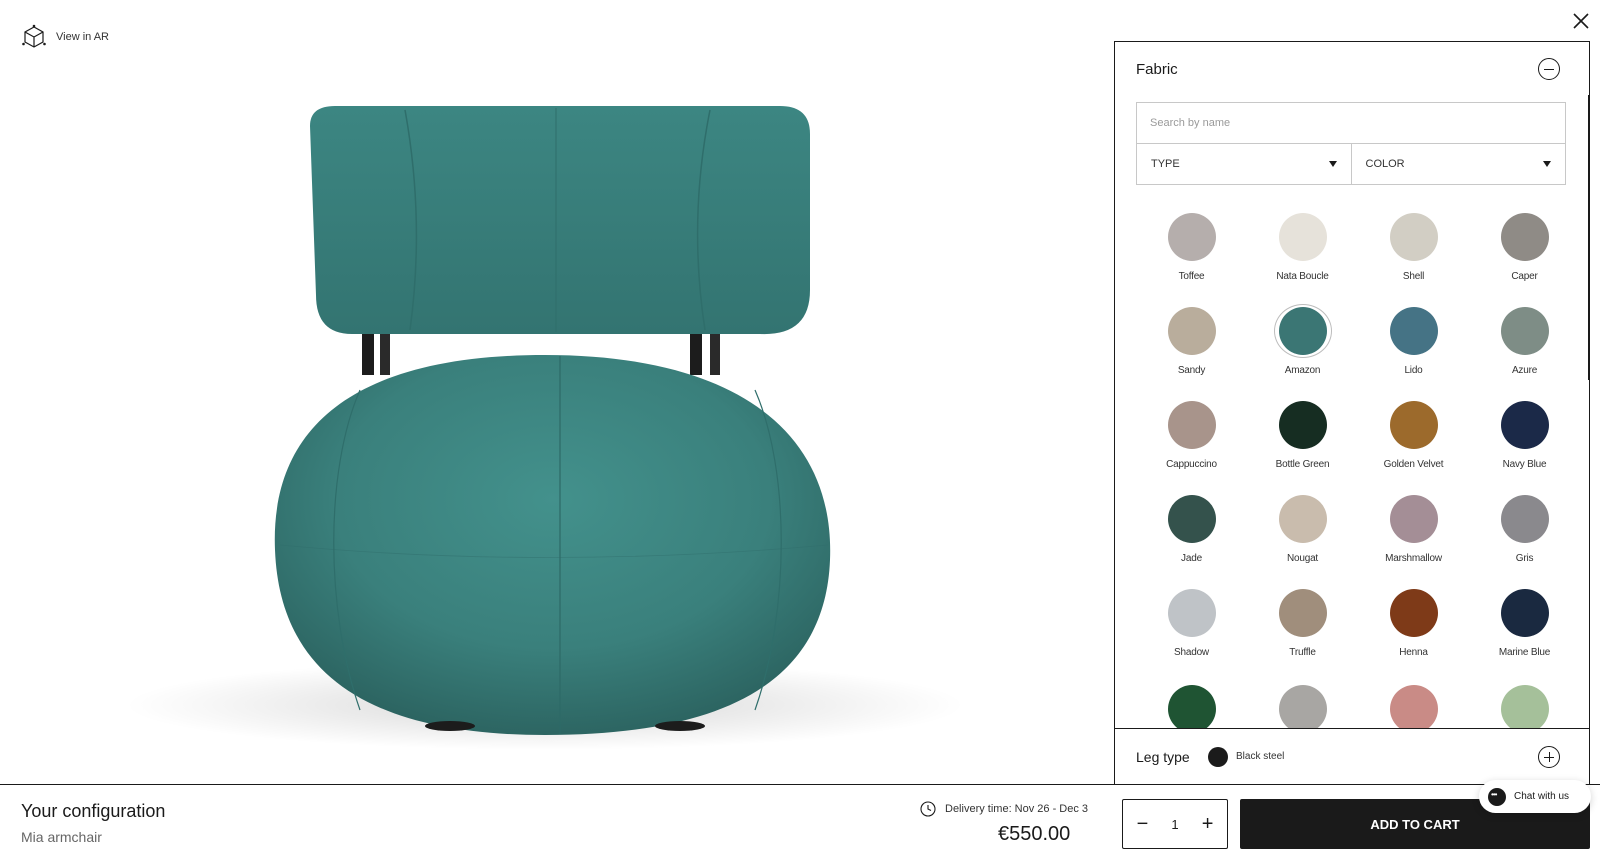 The width and height of the screenshot is (1600, 857). What do you see at coordinates (1542, 796) in the screenshot?
I see `chat-label: Chat with us` at bounding box center [1542, 796].